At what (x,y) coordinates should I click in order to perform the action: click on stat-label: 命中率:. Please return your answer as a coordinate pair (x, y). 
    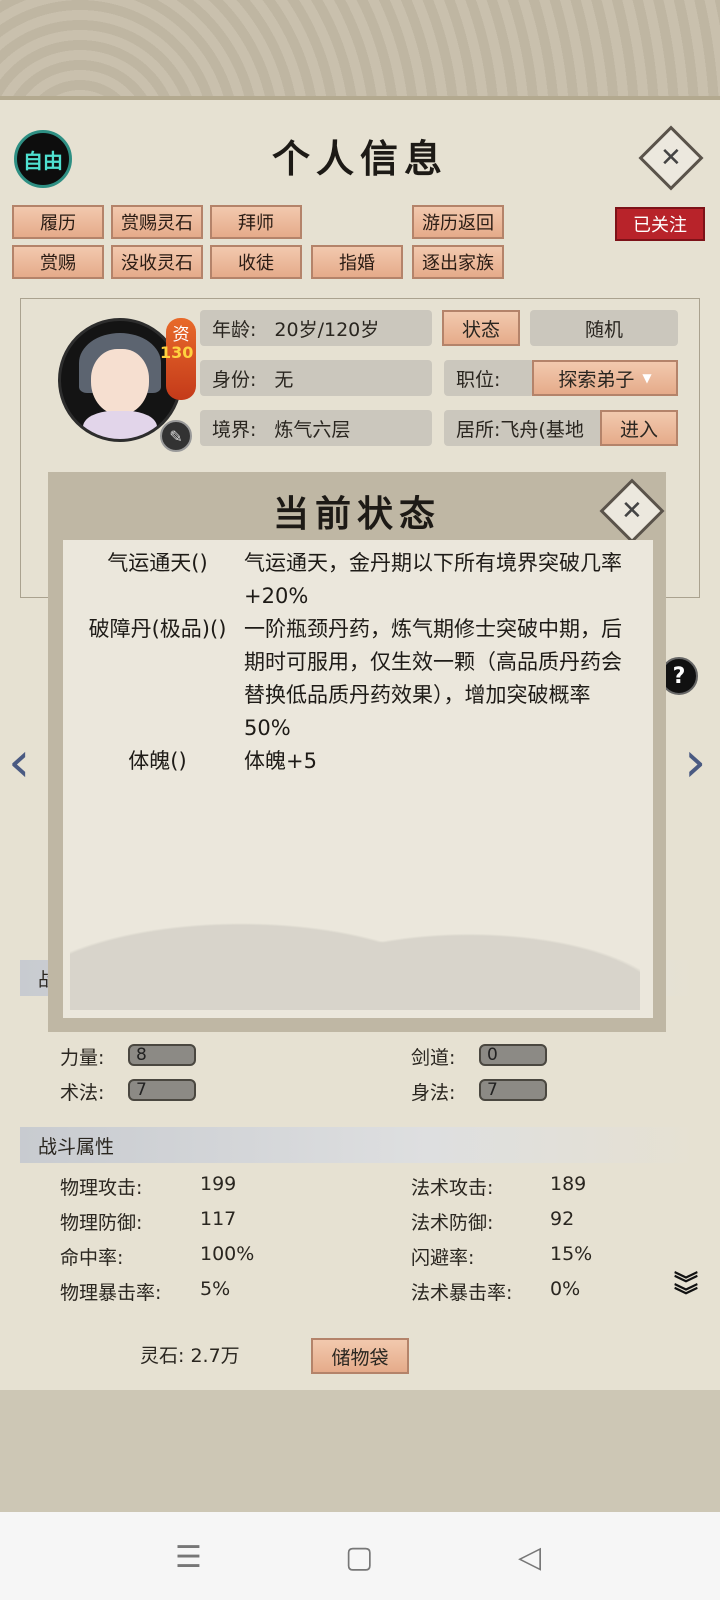
    Looking at the image, I should click on (92, 1258).